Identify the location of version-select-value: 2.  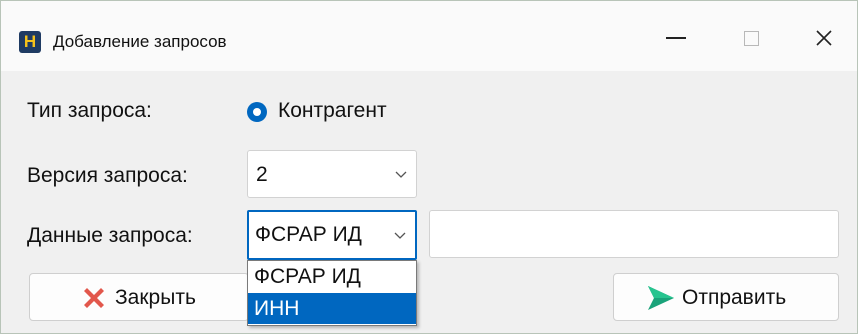
(262, 174).